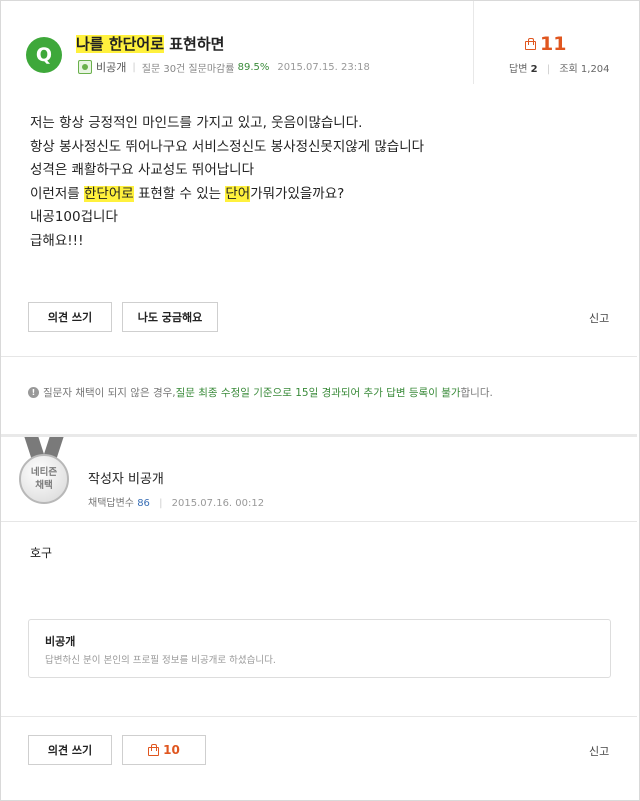 The width and height of the screenshot is (640, 801). What do you see at coordinates (473, 42) in the screenshot?
I see `header-divider` at bounding box center [473, 42].